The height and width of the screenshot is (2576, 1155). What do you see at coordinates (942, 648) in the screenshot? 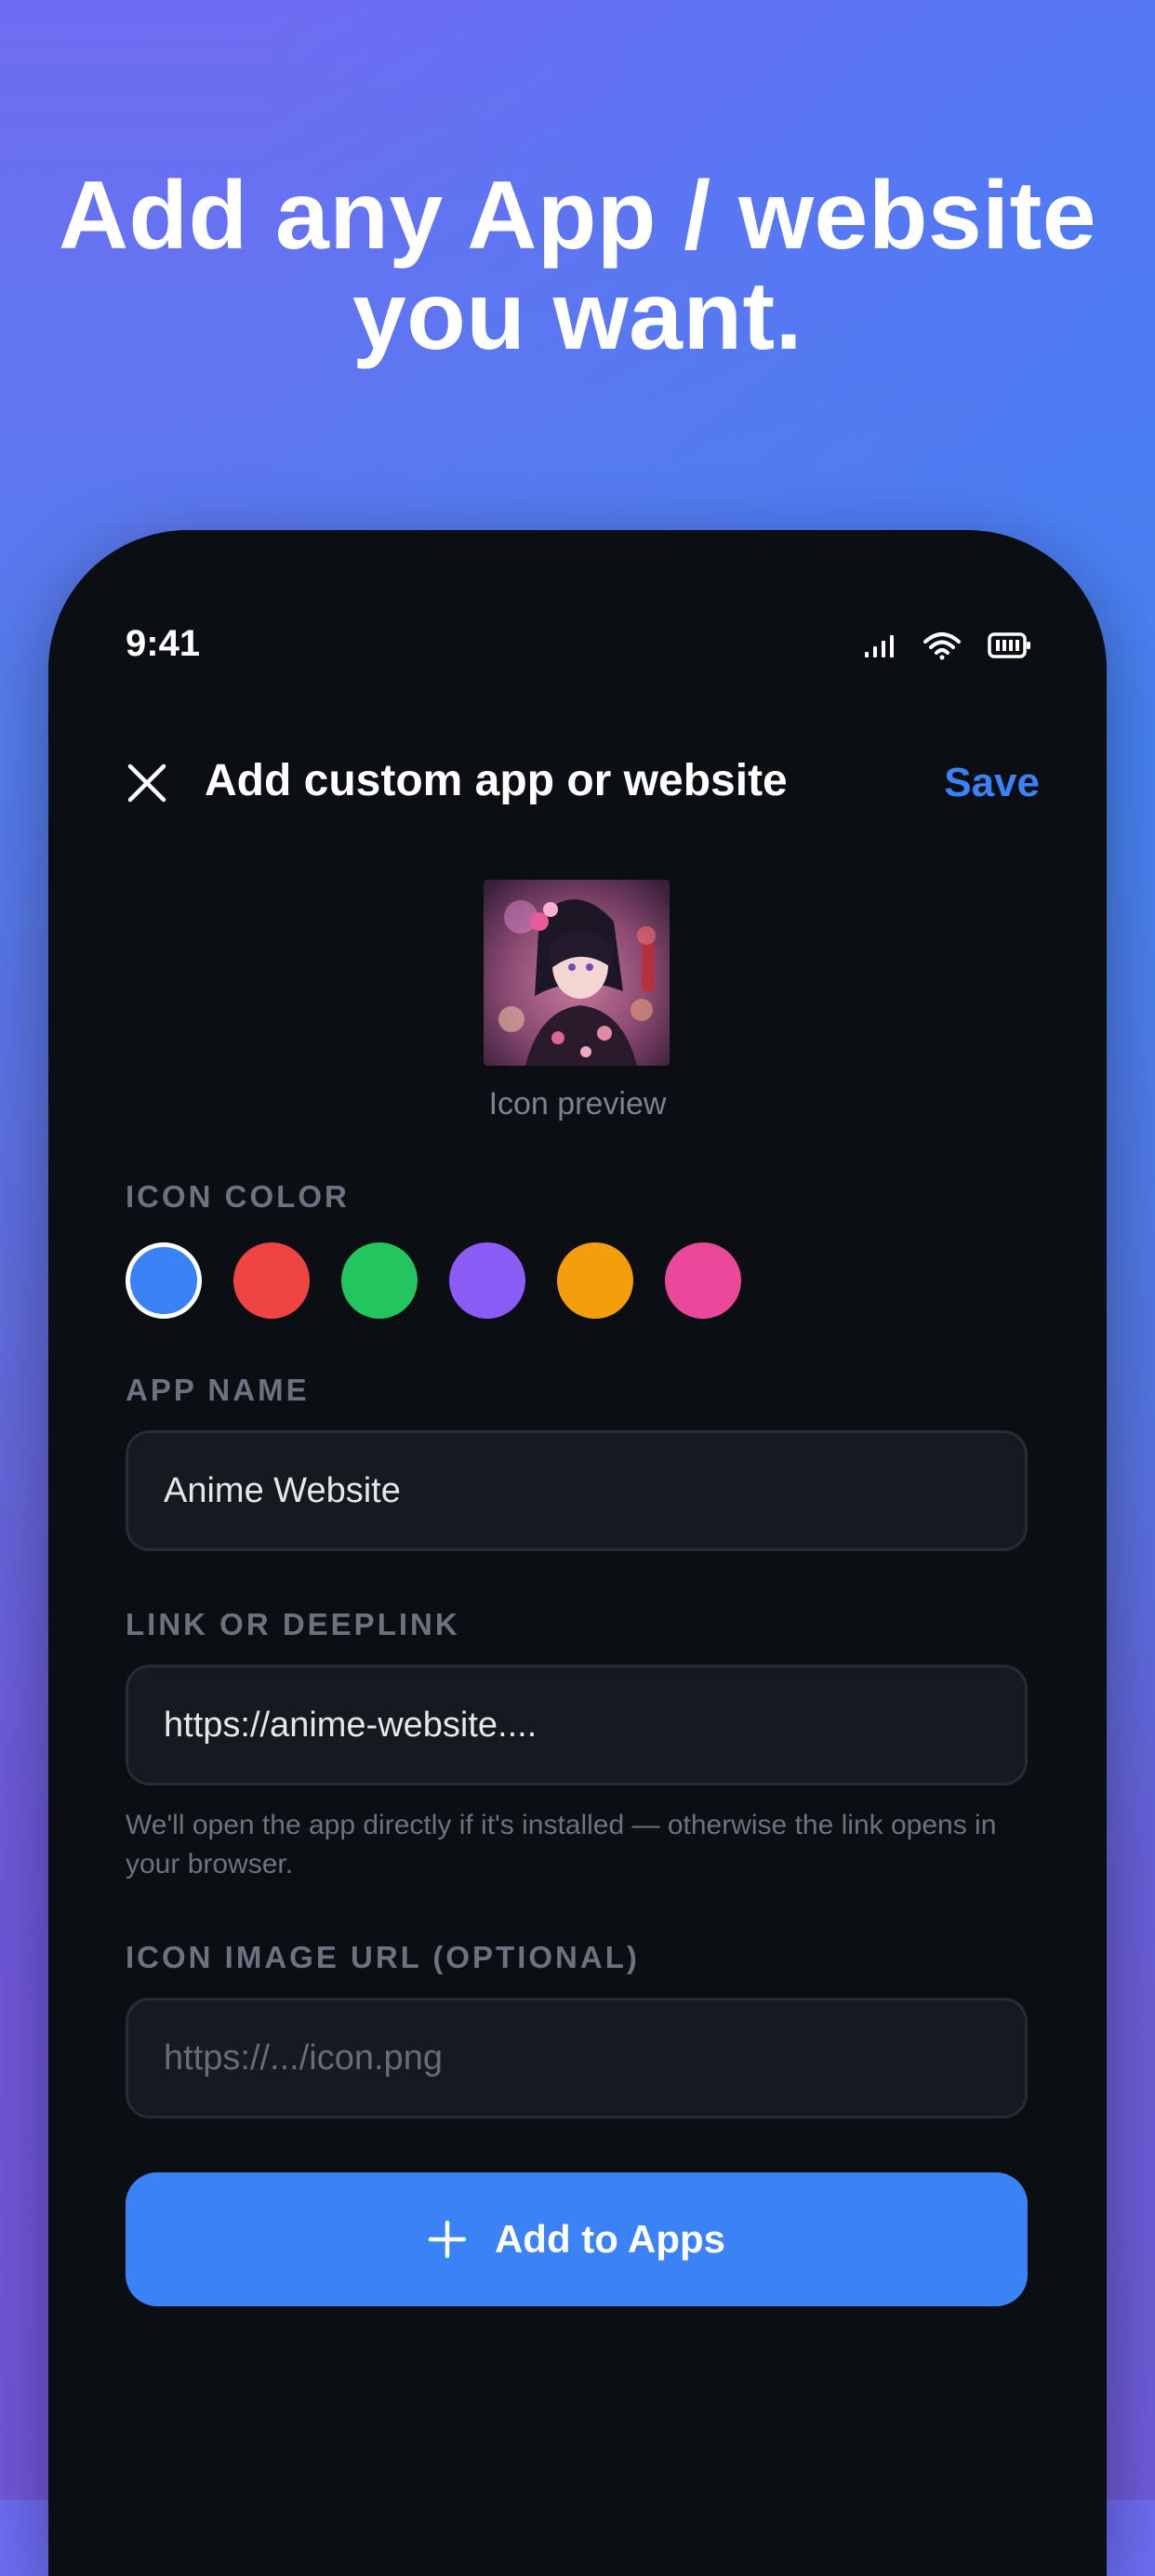
I see `wifi-icon` at bounding box center [942, 648].